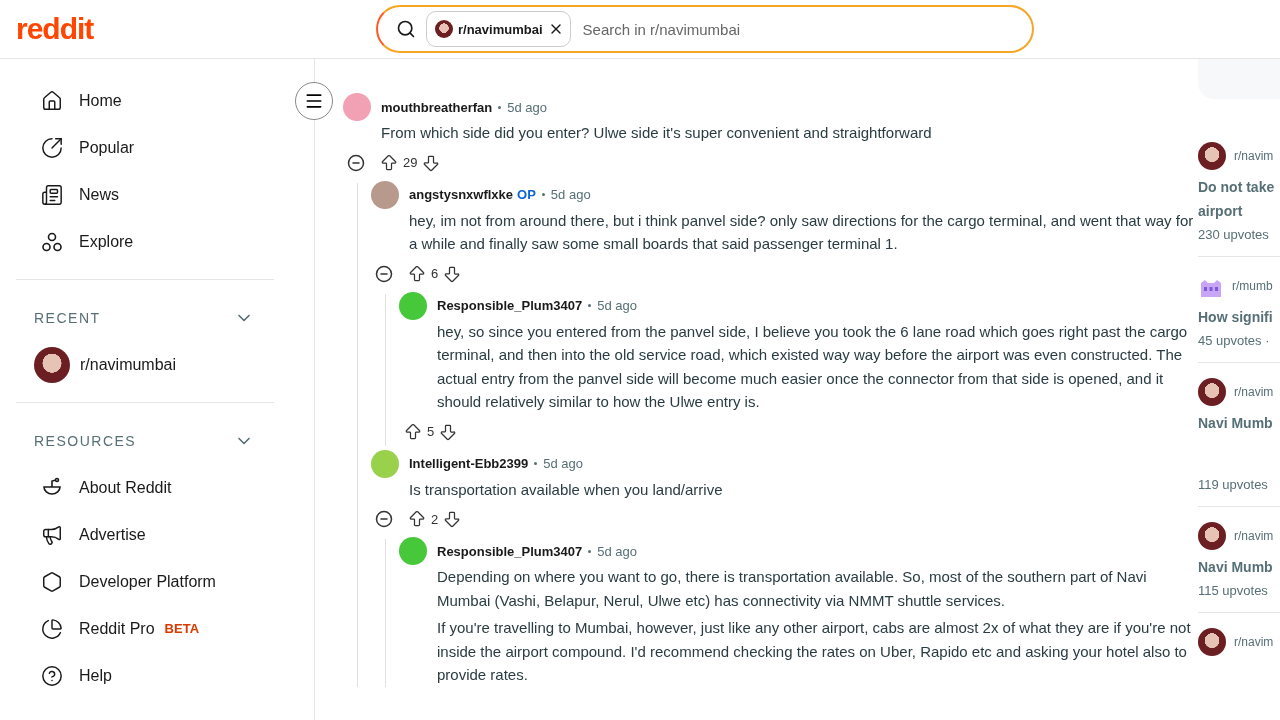  I want to click on sidebar-item: News, so click(145, 194).